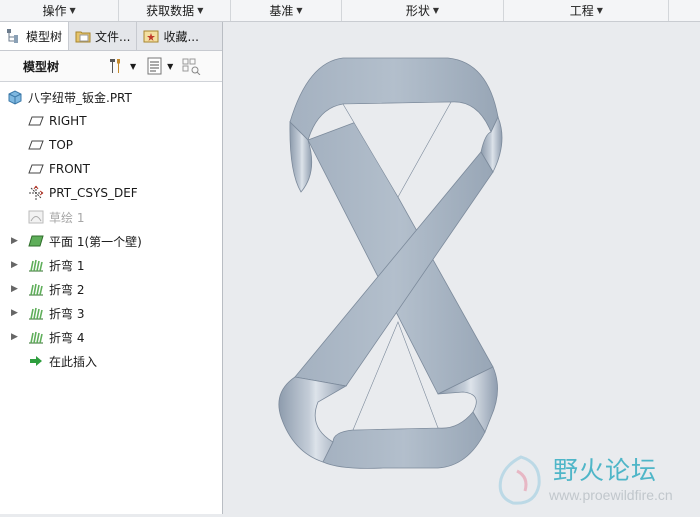 The width and height of the screenshot is (700, 517). What do you see at coordinates (83, 37) in the screenshot?
I see `folder-icon` at bounding box center [83, 37].